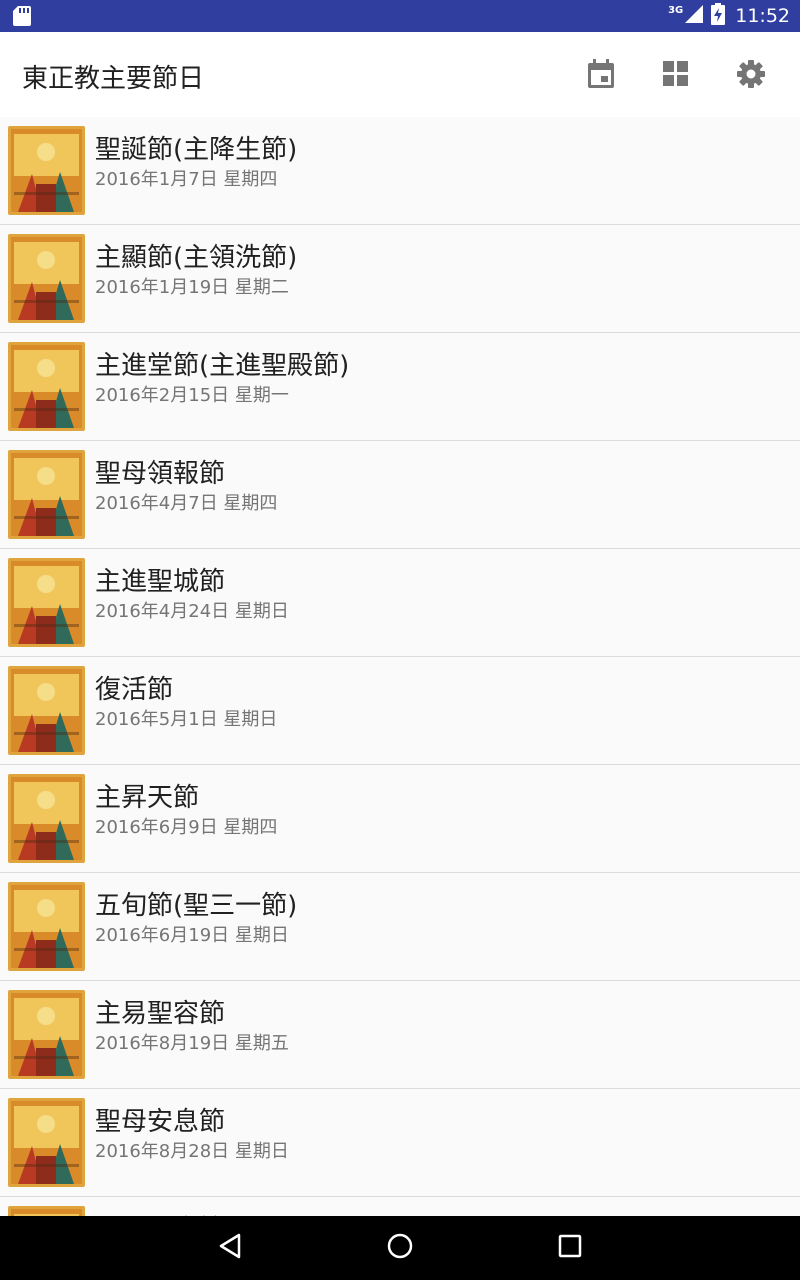  I want to click on recents-button, so click(570, 1248).